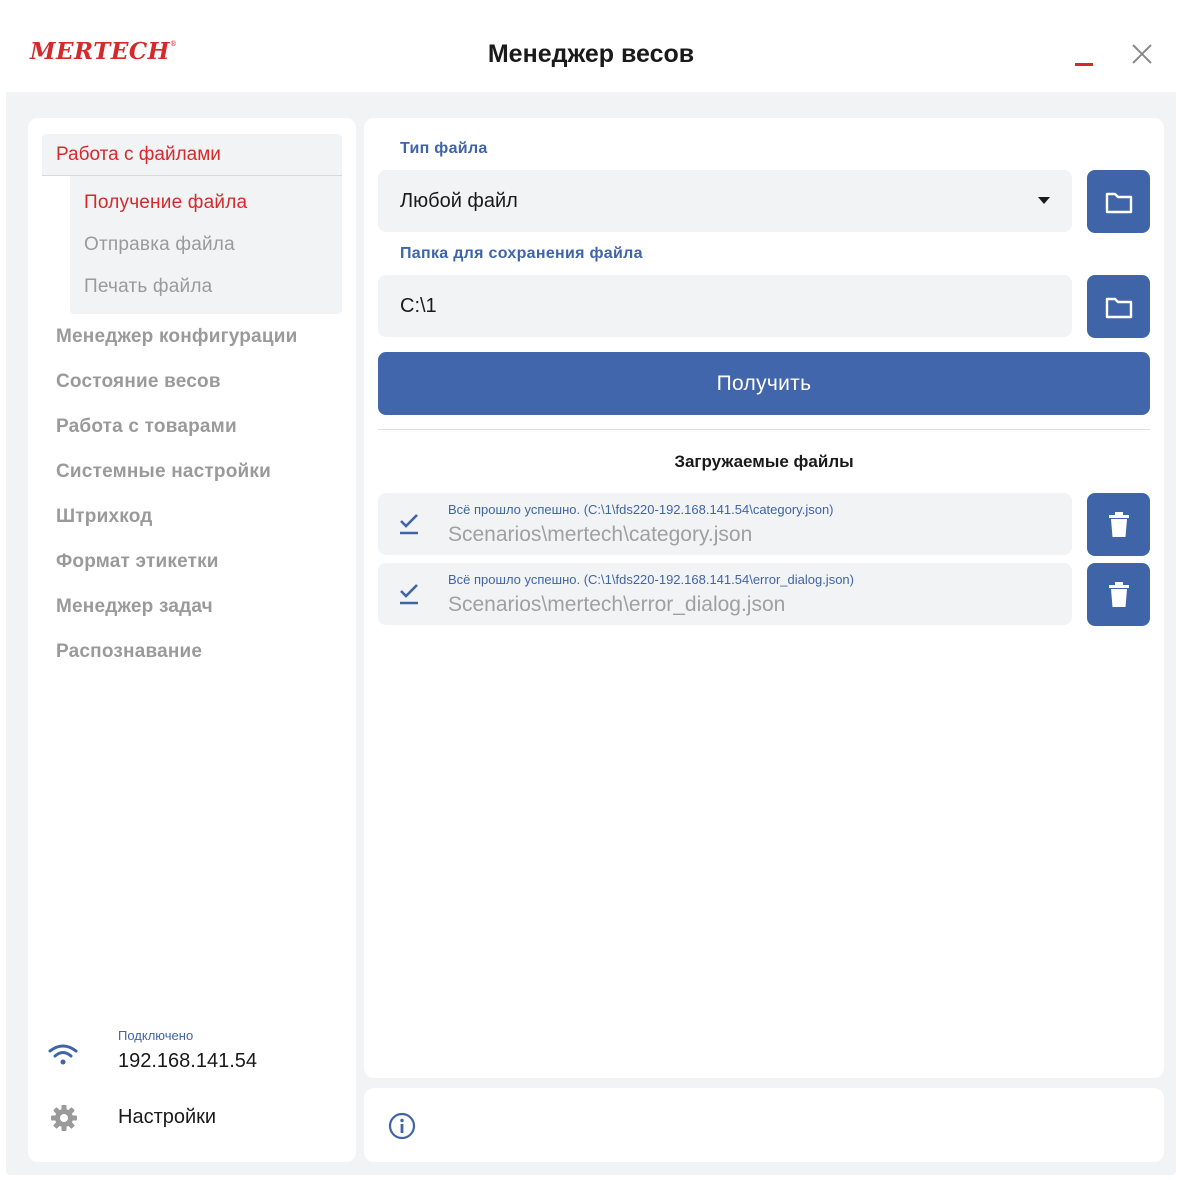 The width and height of the screenshot is (1181, 1180). Describe the element at coordinates (459, 201) in the screenshot. I see `file-type-value: Любой файл` at that location.